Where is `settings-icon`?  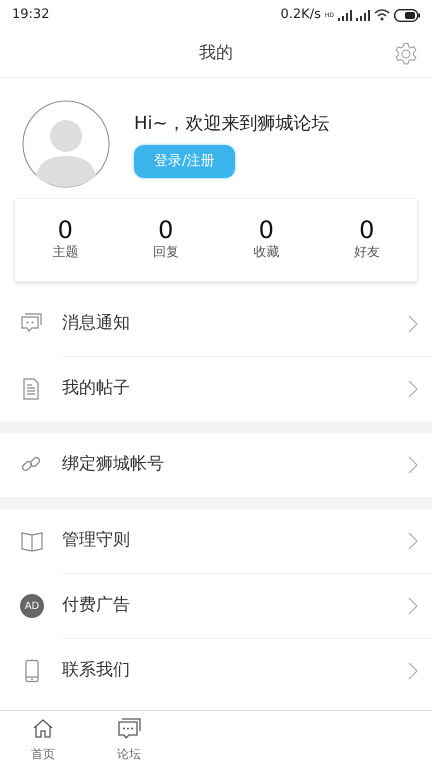 settings-icon is located at coordinates (406, 54).